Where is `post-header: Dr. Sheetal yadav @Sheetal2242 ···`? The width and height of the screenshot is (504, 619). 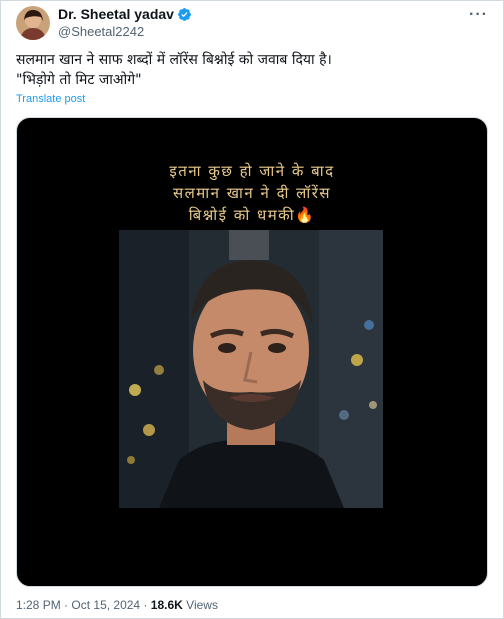 post-header: Dr. Sheetal yadav @Sheetal2242 ··· is located at coordinates (255, 23).